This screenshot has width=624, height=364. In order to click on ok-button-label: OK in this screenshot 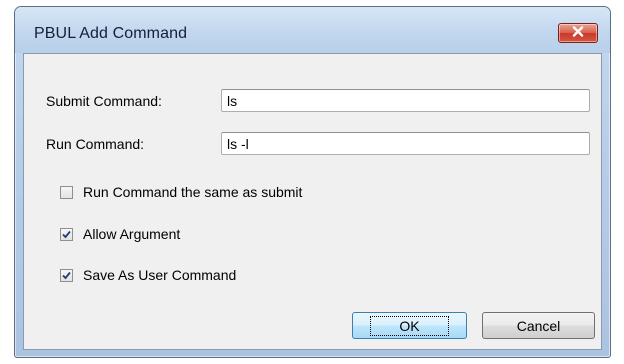, I will do `click(409, 325)`.